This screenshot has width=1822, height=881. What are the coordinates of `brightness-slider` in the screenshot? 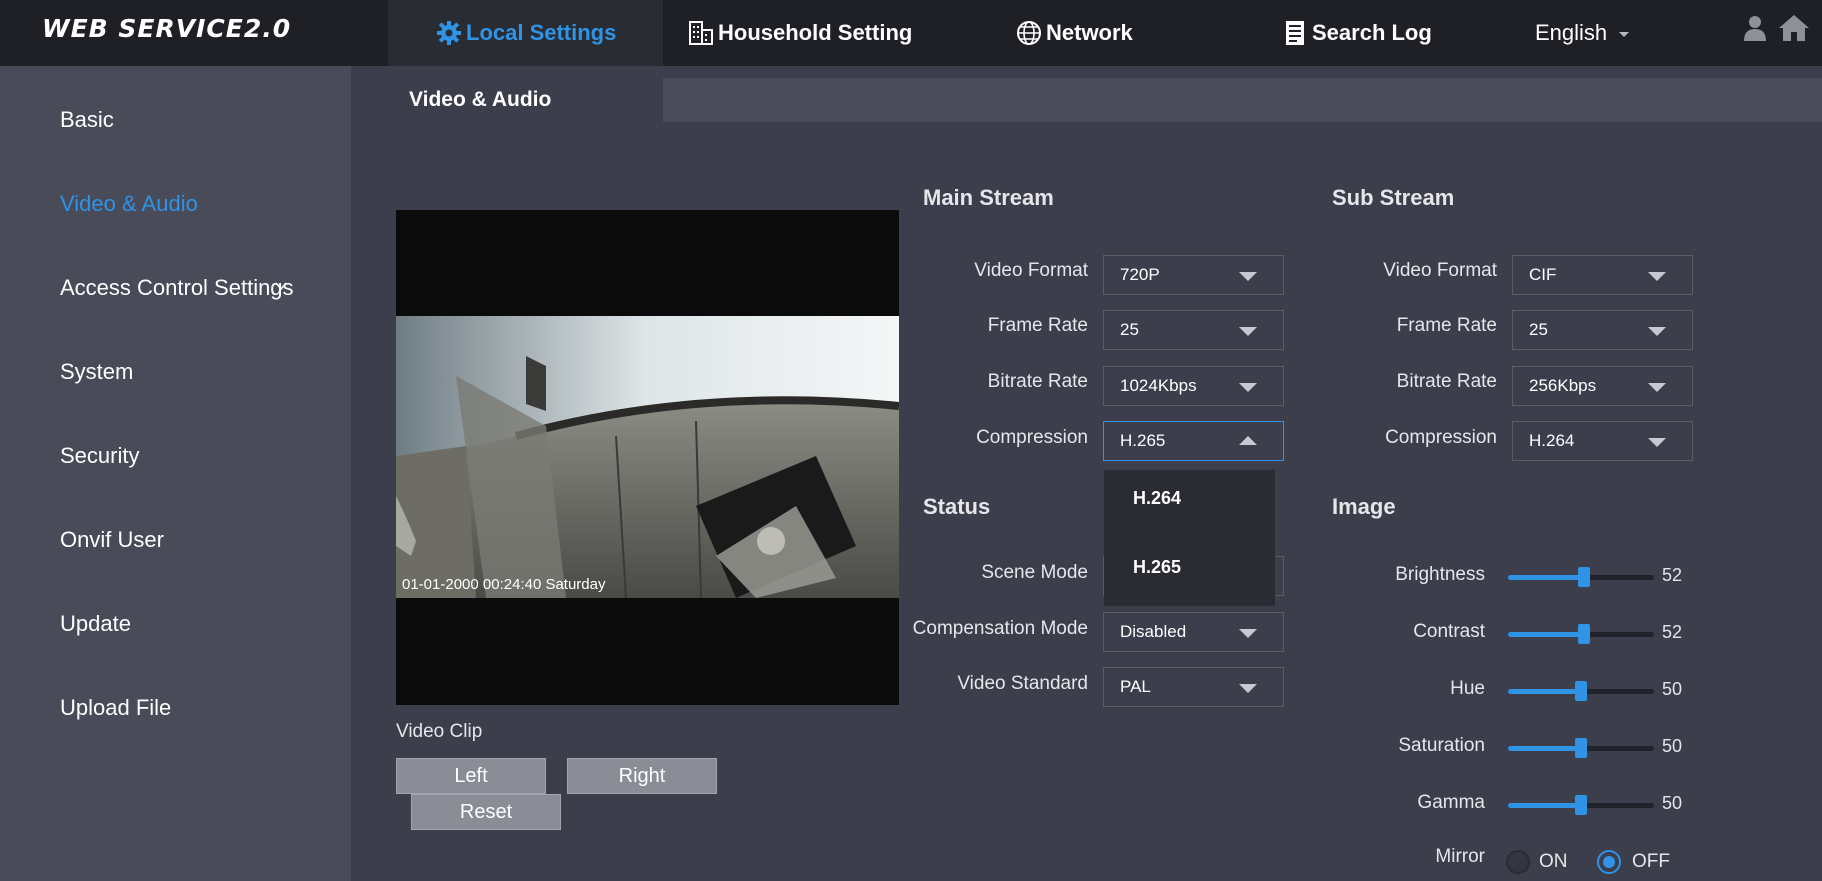 It's located at (1581, 577).